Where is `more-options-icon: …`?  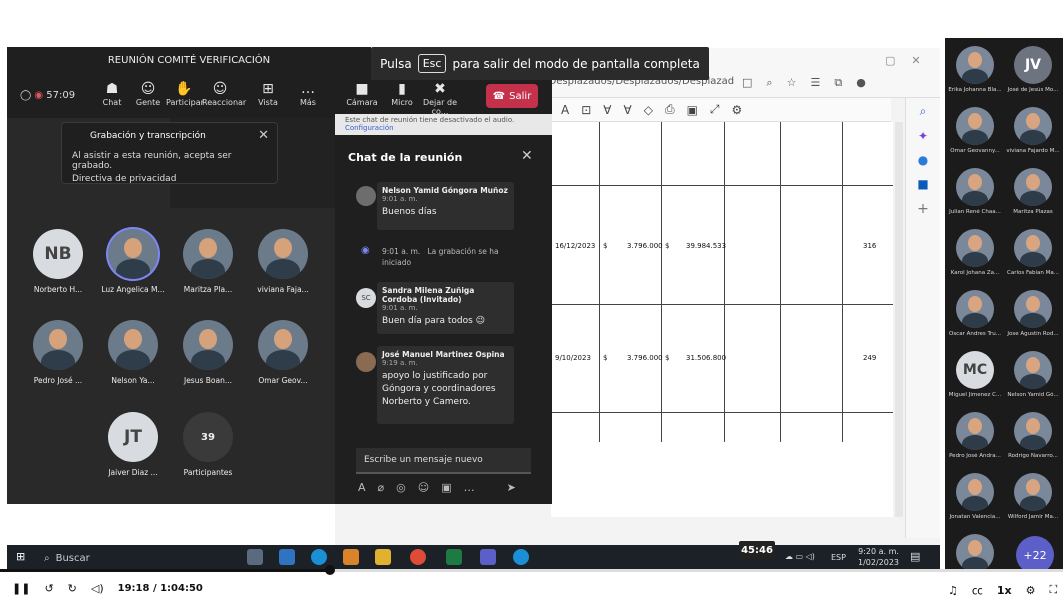
more-options-icon: … is located at coordinates (469, 487).